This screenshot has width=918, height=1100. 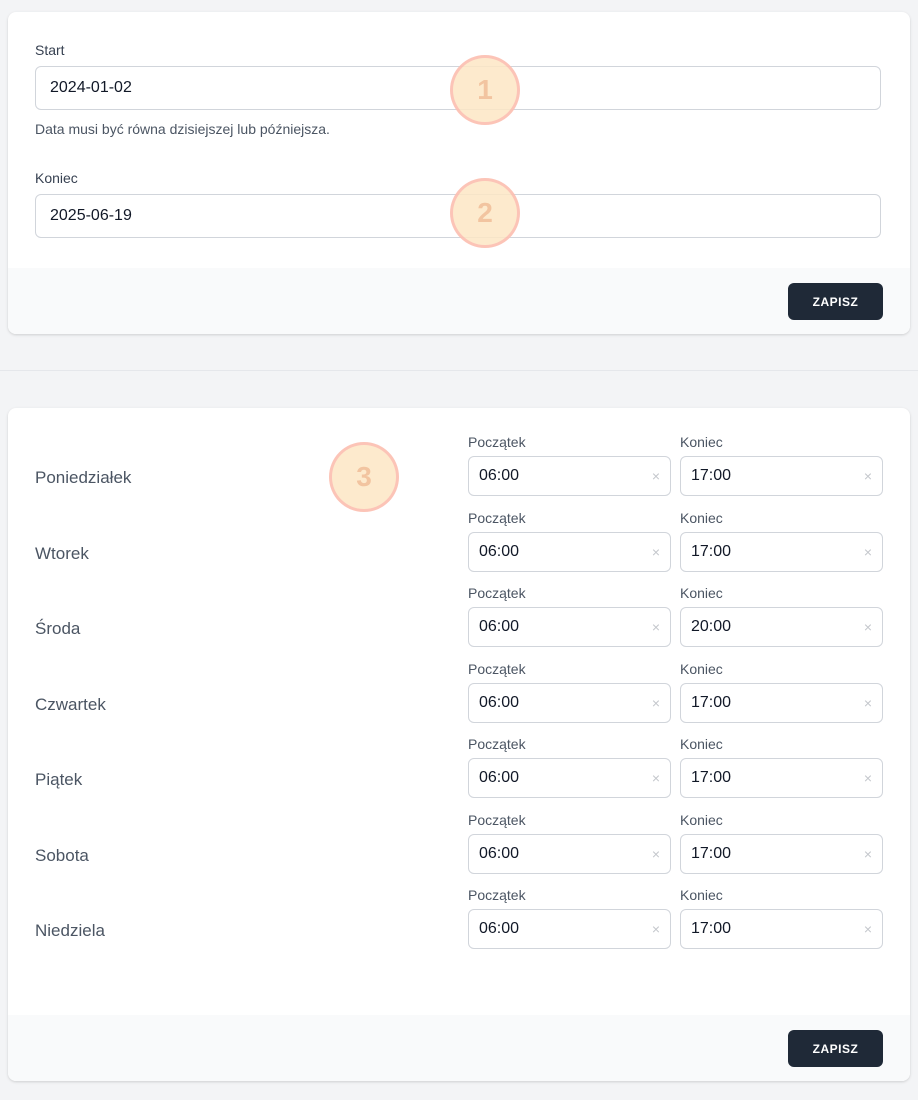 What do you see at coordinates (70, 704) in the screenshot?
I see `day-name: Czwartek` at bounding box center [70, 704].